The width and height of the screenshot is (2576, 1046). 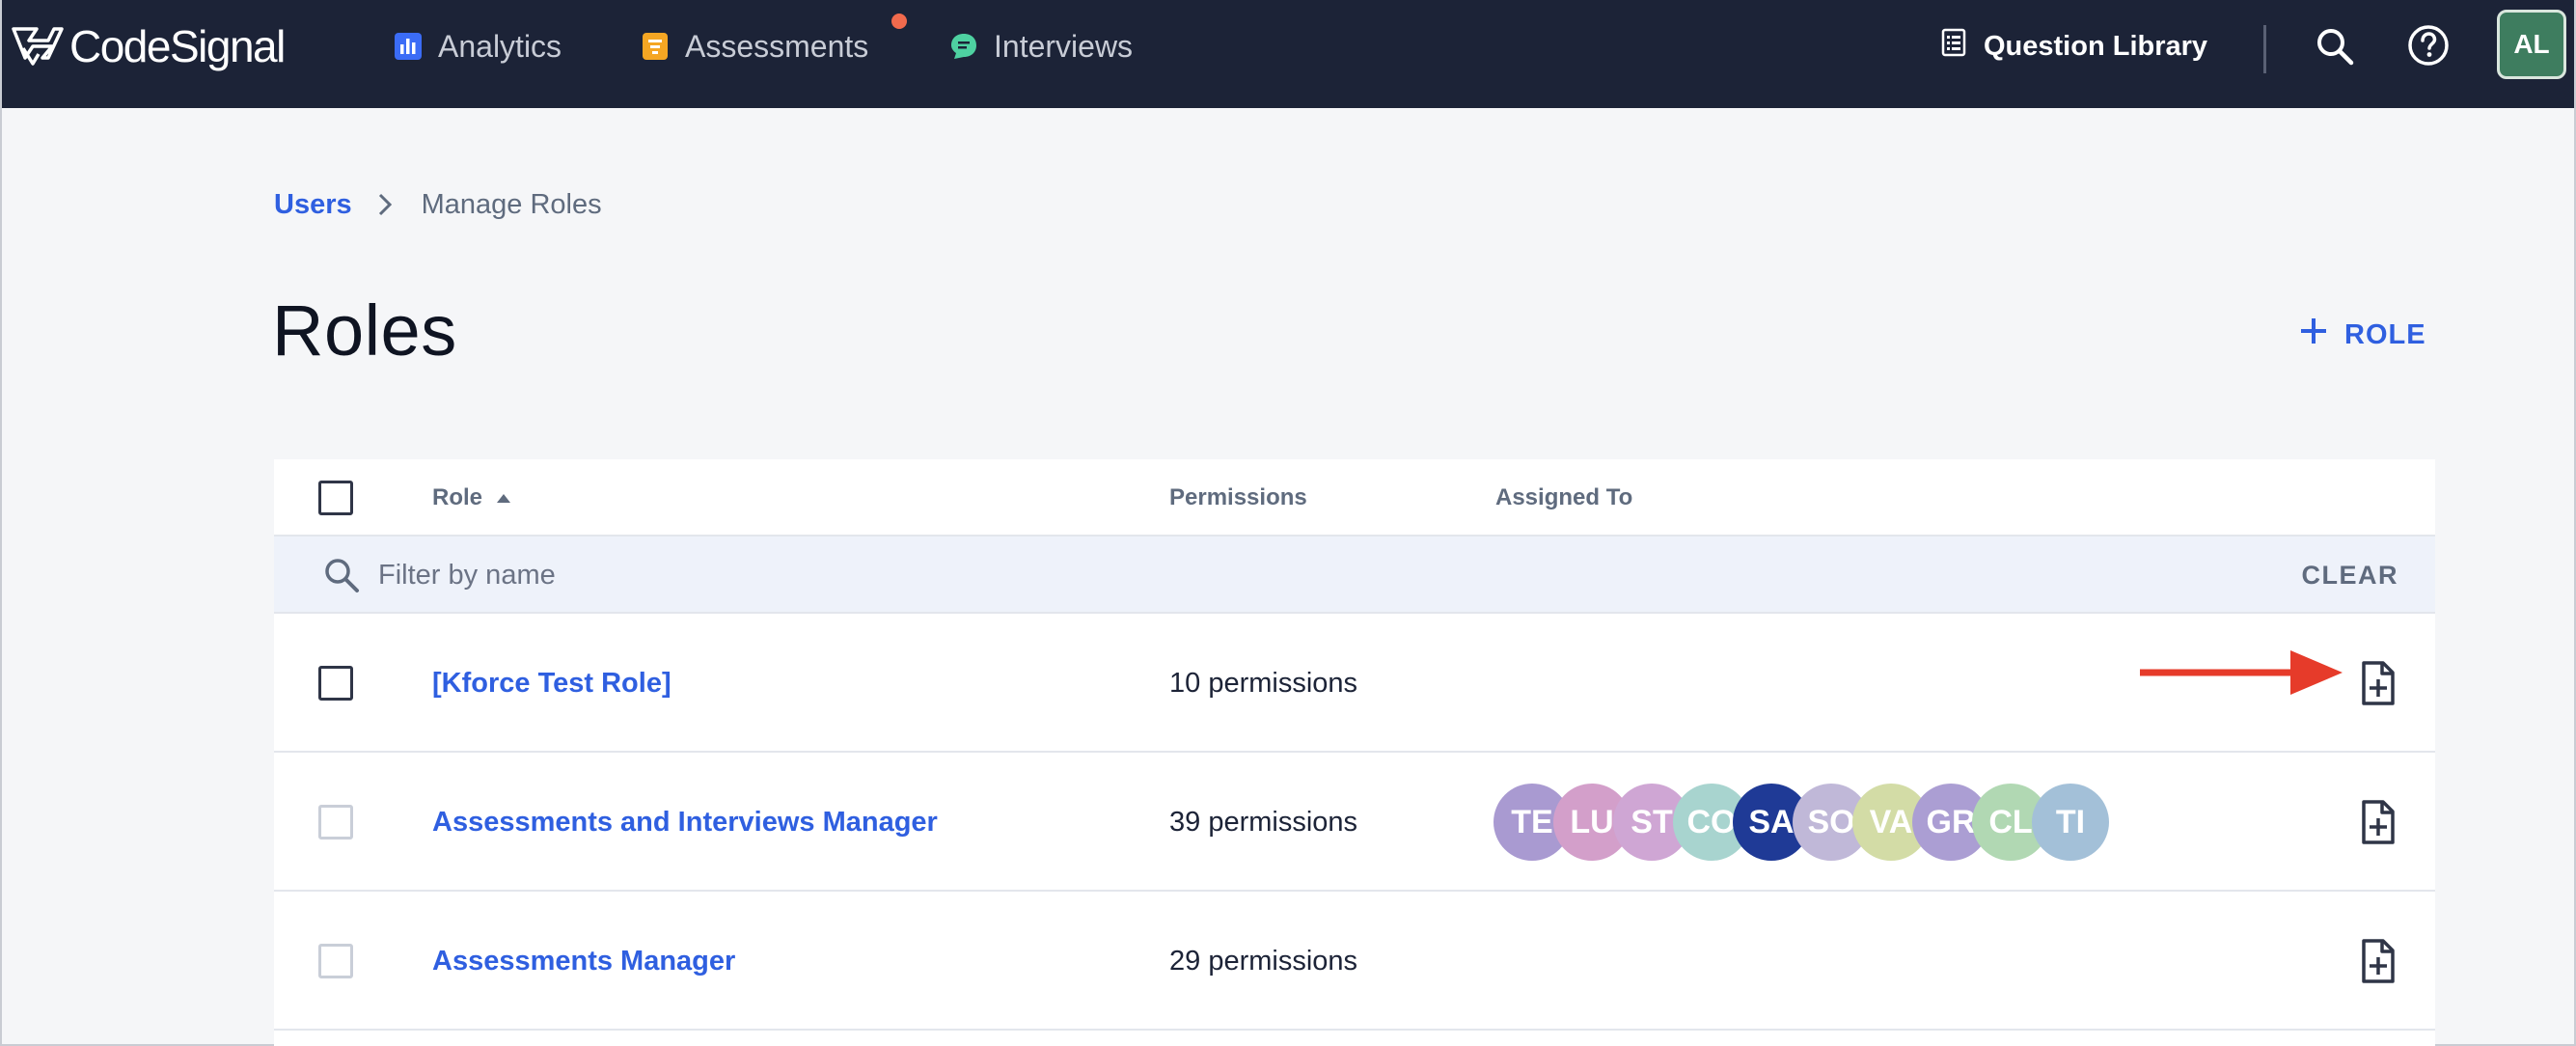 I want to click on nav-divider, so click(x=2264, y=49).